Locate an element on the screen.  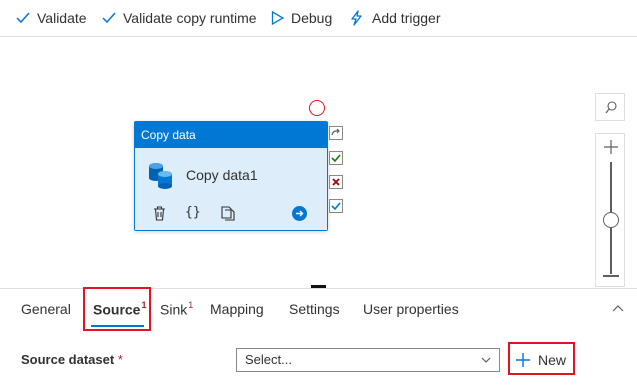
source-tab-highlight is located at coordinates (117, 309).